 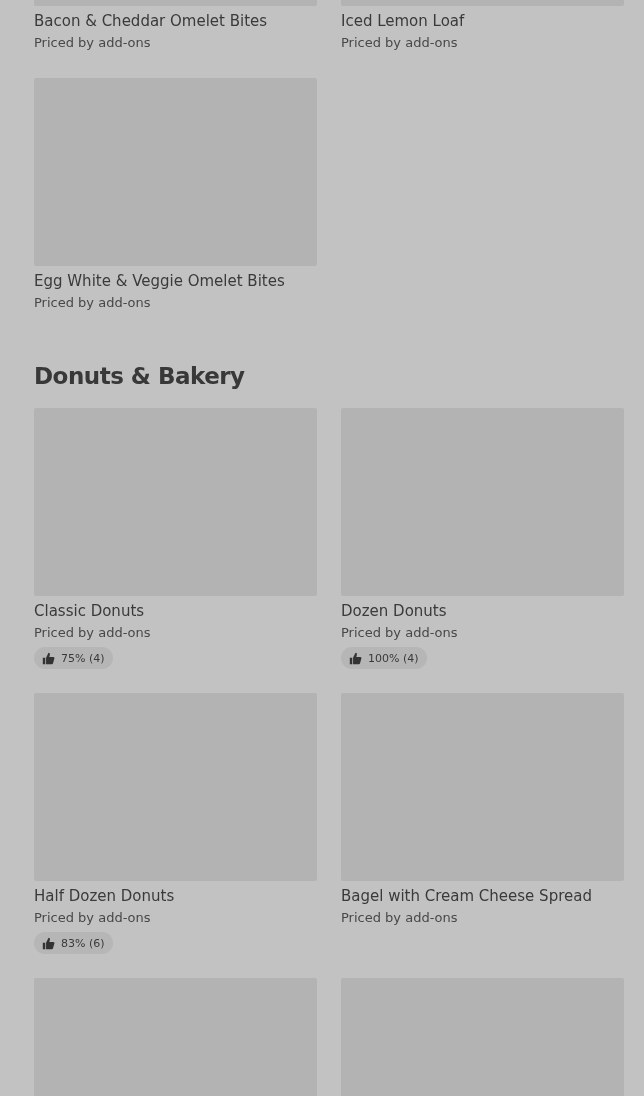 I want to click on item-name: Half Dozen Donuts, so click(x=175, y=896).